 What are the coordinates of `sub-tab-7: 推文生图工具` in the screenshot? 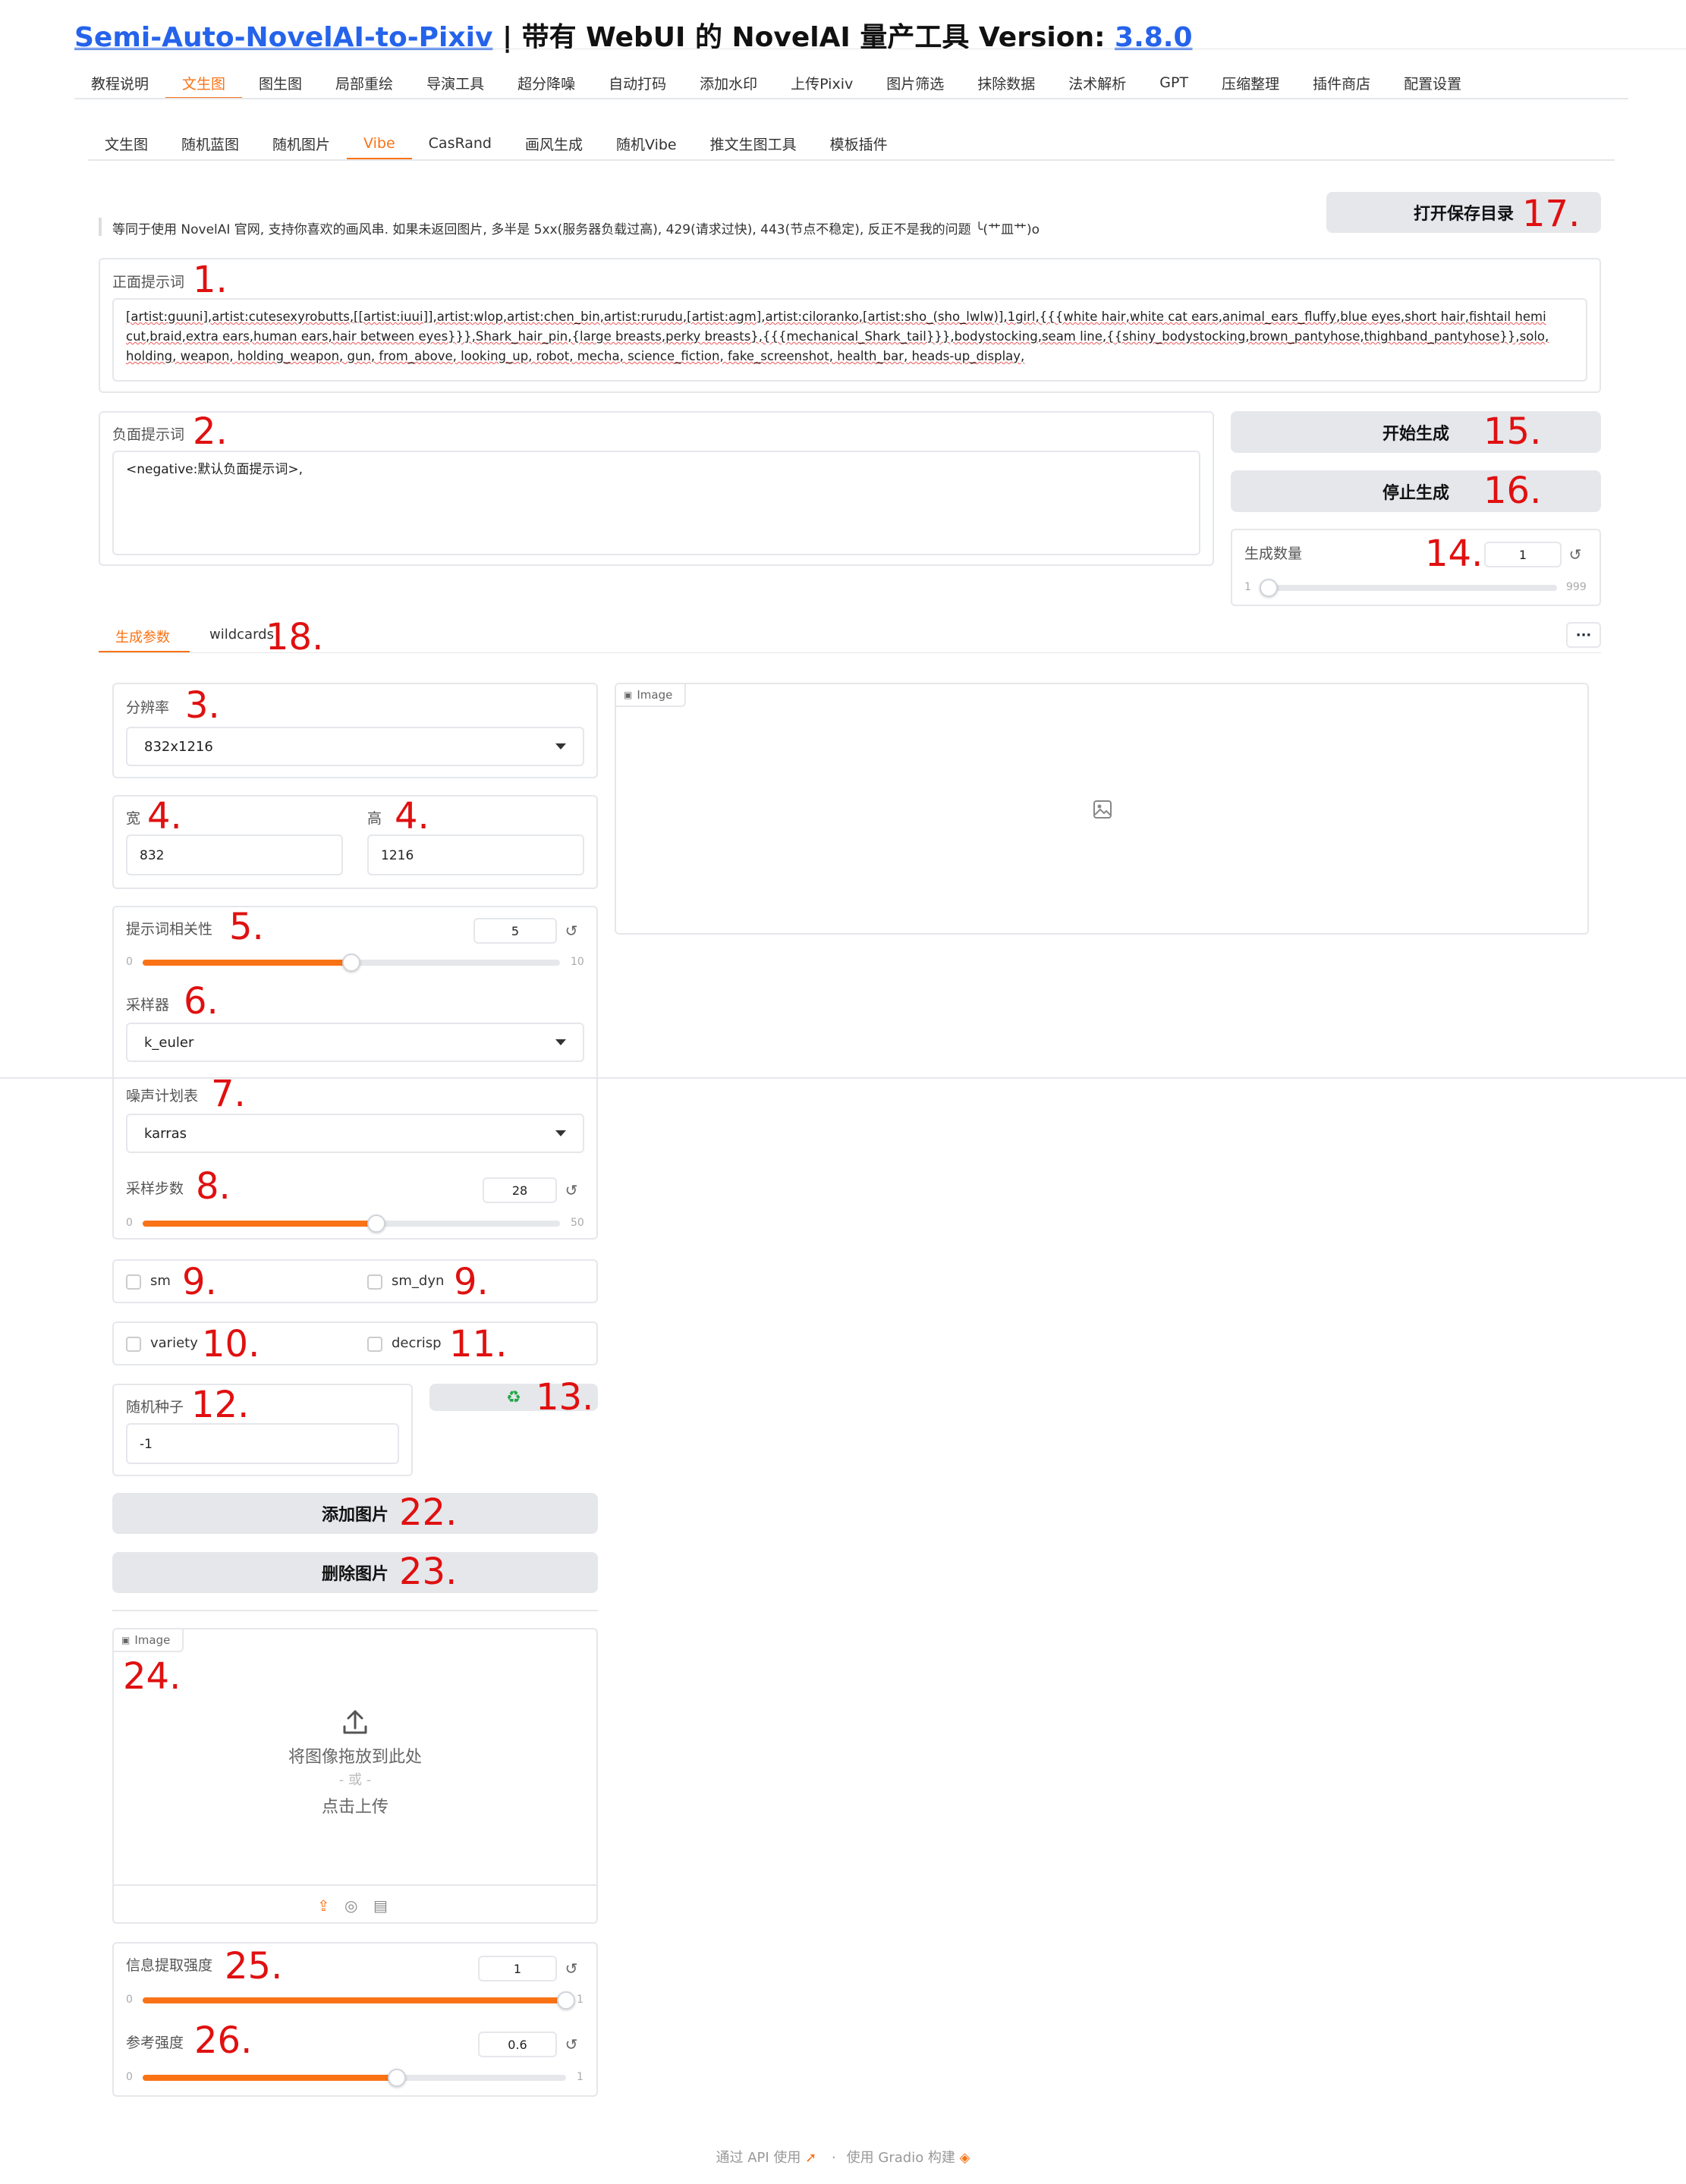 It's located at (754, 143).